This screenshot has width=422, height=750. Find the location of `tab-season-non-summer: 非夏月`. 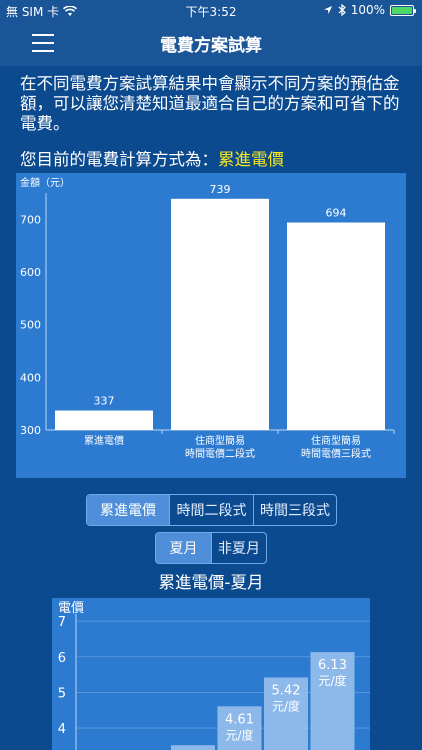

tab-season-non-summer: 非夏月 is located at coordinates (239, 548).